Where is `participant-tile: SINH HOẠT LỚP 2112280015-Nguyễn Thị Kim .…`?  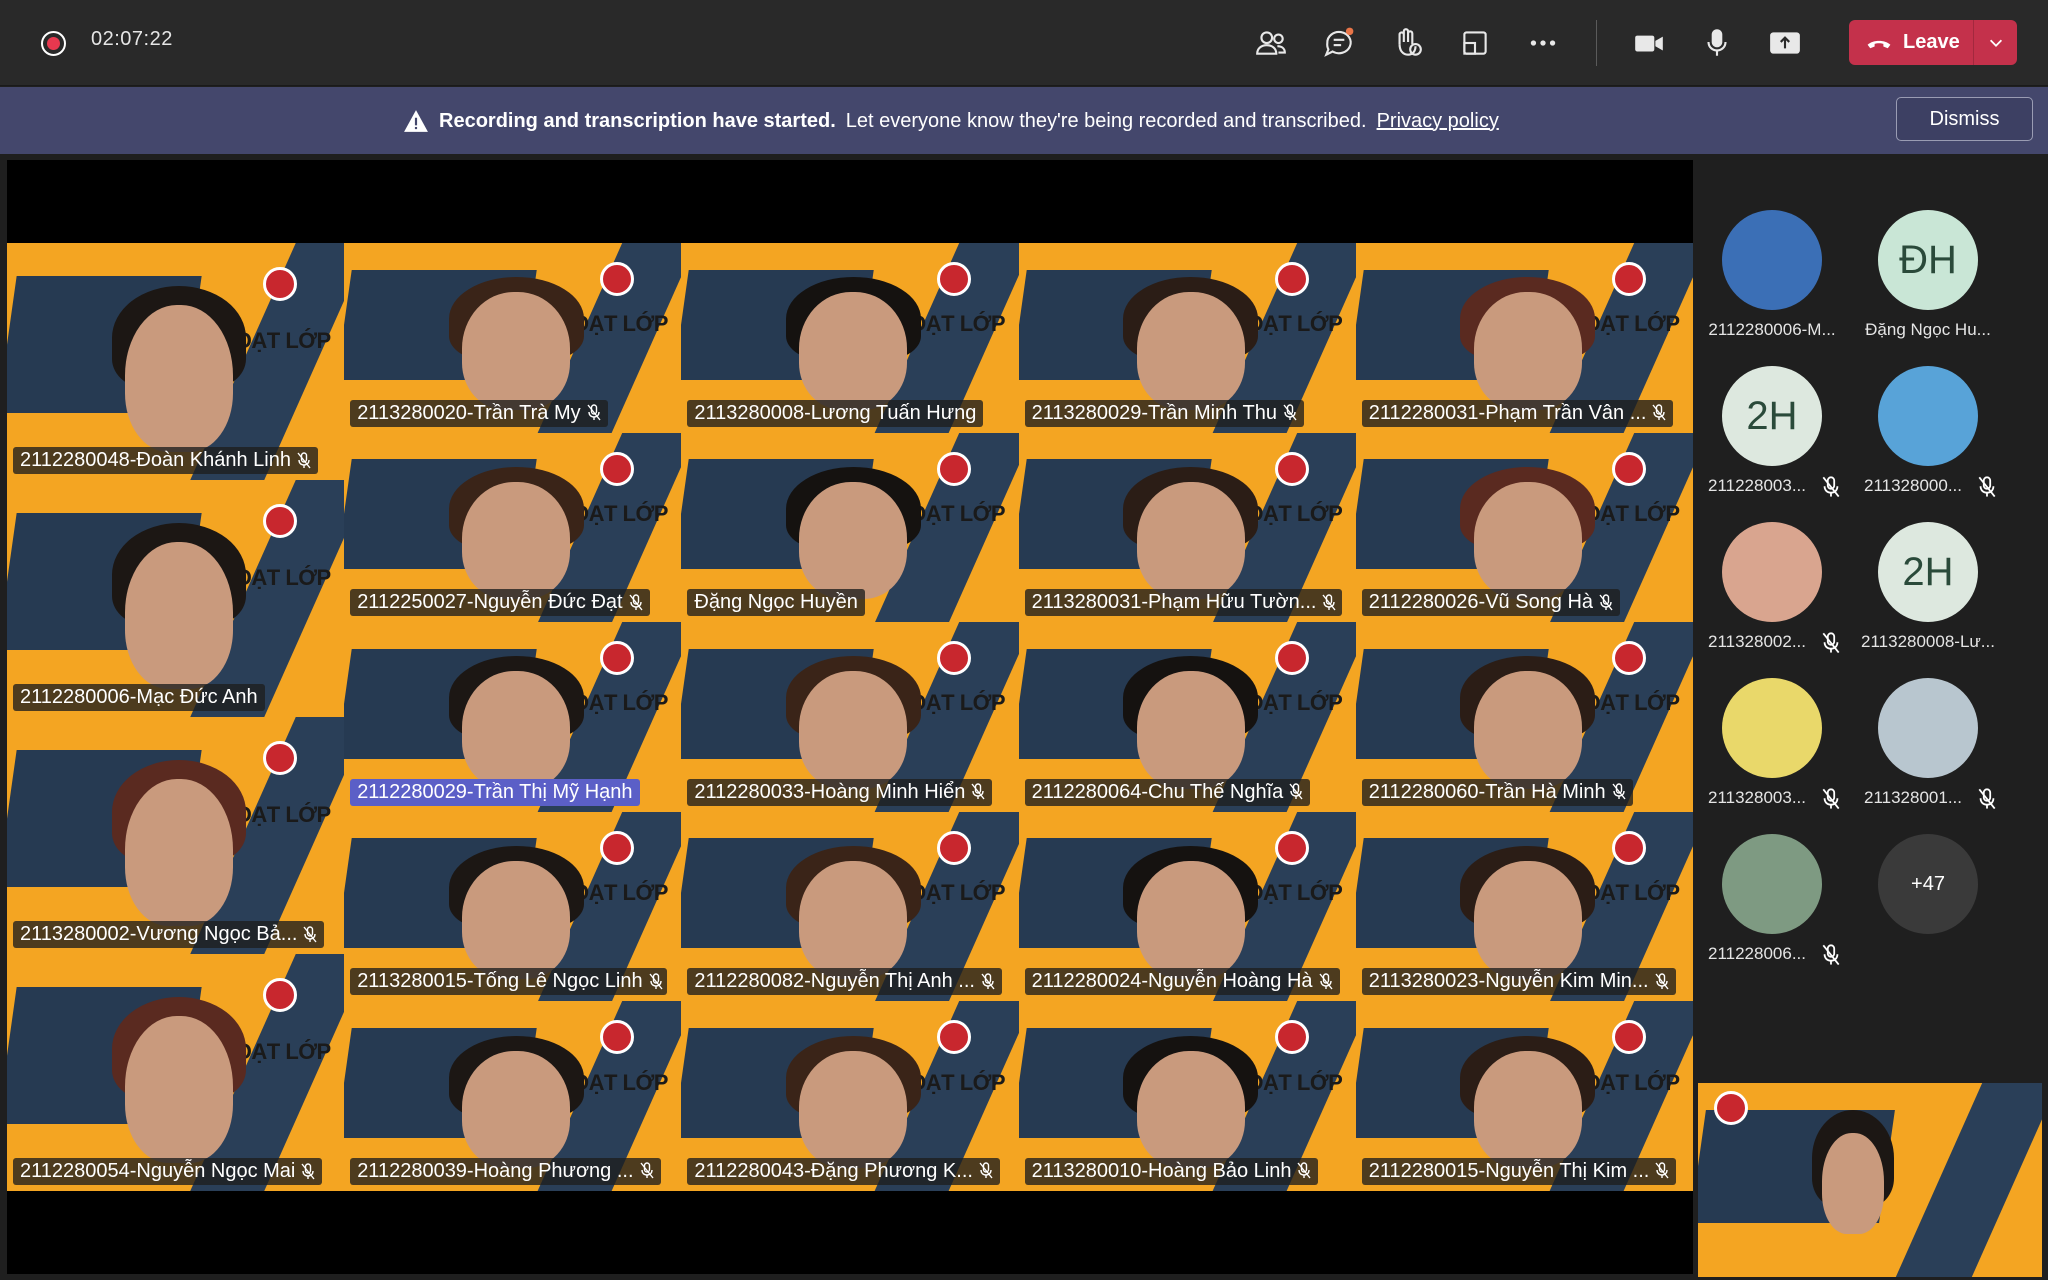 participant-tile: SINH HOẠT LỚP 2112280015-Nguyễn Thị Kim .… is located at coordinates (1524, 1096).